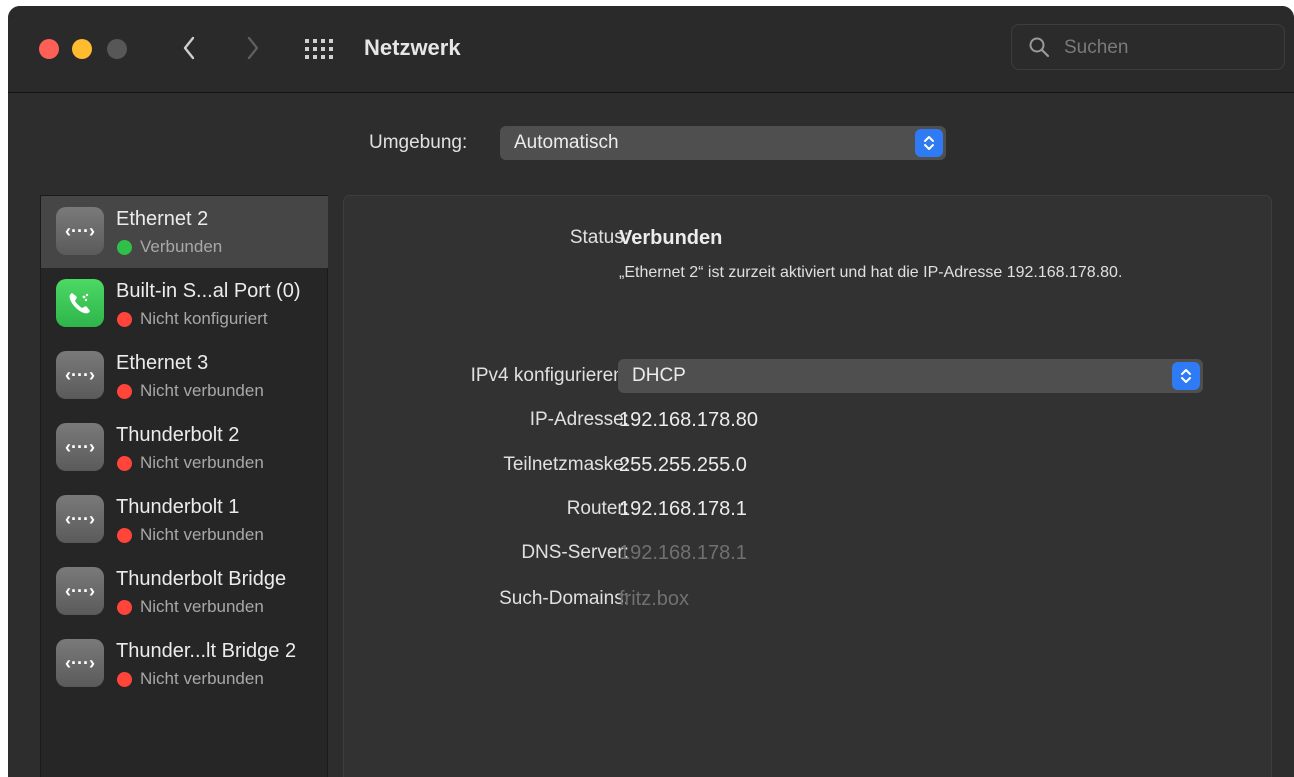 The image size is (1294, 777). Describe the element at coordinates (579, 419) in the screenshot. I see `ip-address-label: IP-Adresse:` at that location.